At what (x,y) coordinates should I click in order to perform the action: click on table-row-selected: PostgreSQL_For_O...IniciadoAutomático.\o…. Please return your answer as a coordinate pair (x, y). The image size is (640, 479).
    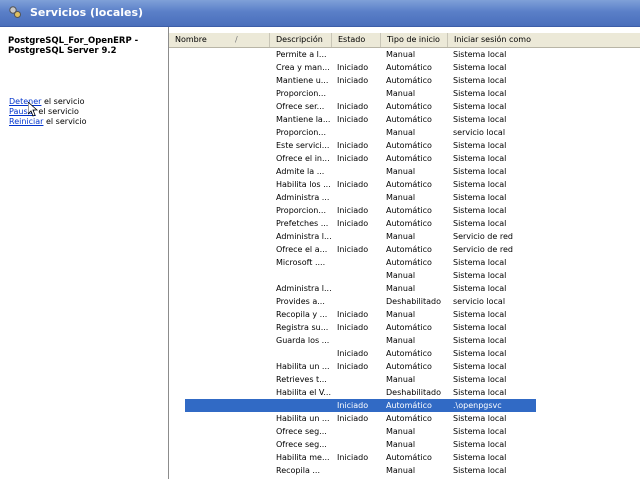
    Looking at the image, I should click on (404, 405).